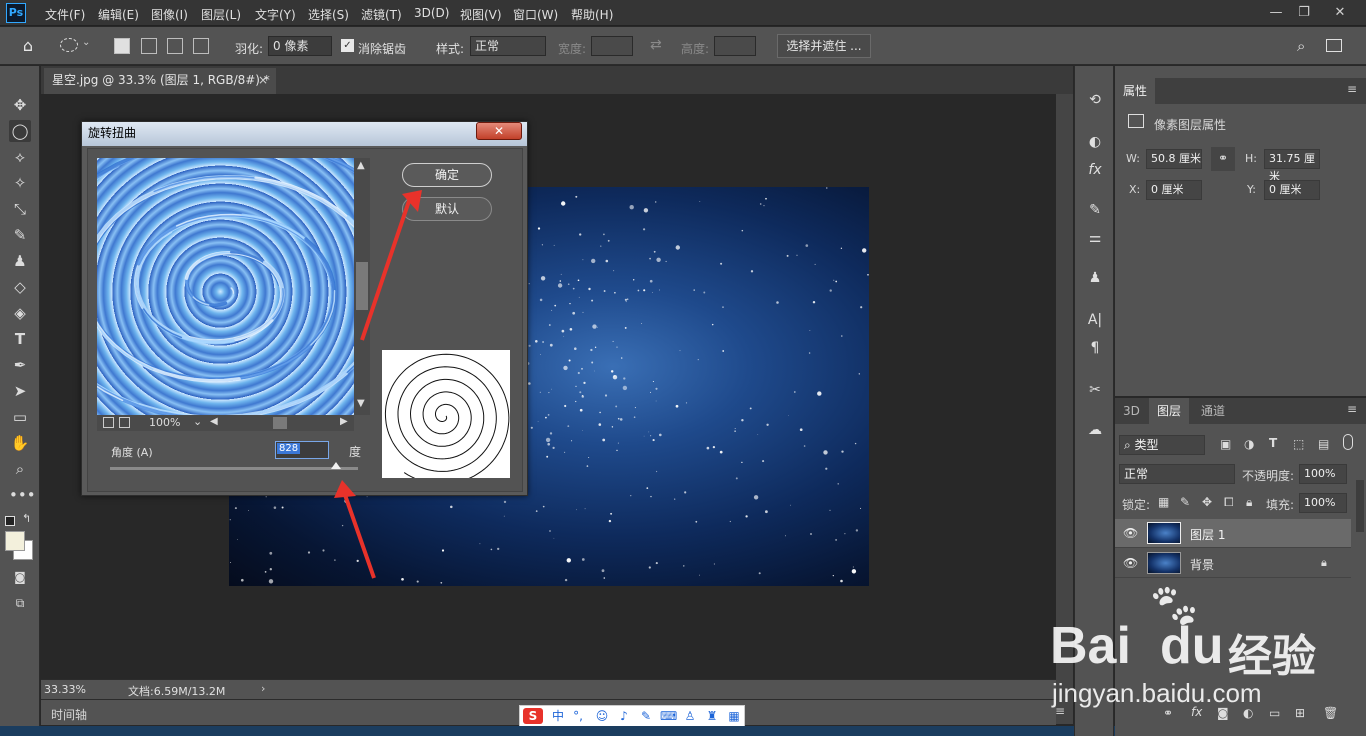  I want to click on lock-all-icon: 🔒︎, so click(1249, 502).